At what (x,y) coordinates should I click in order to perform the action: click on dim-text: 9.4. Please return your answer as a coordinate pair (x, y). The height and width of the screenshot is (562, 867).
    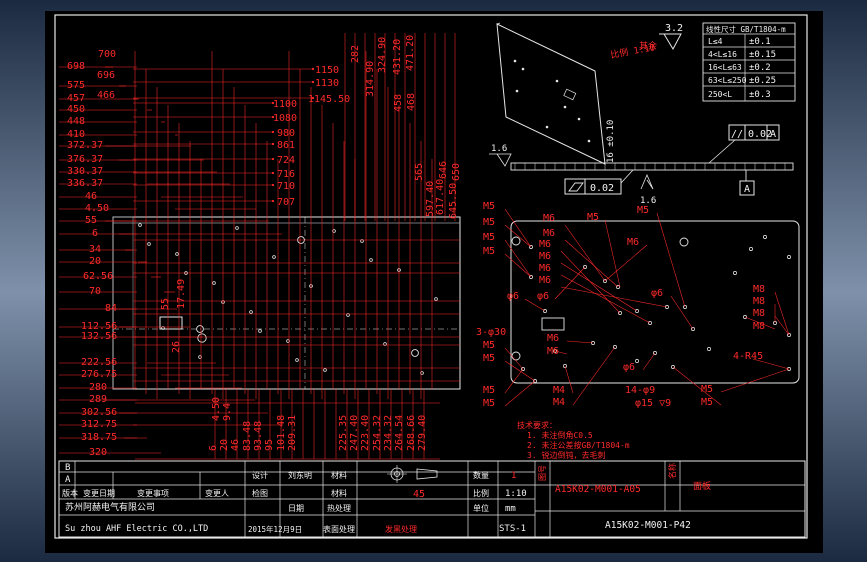
    Looking at the image, I should click on (227, 412).